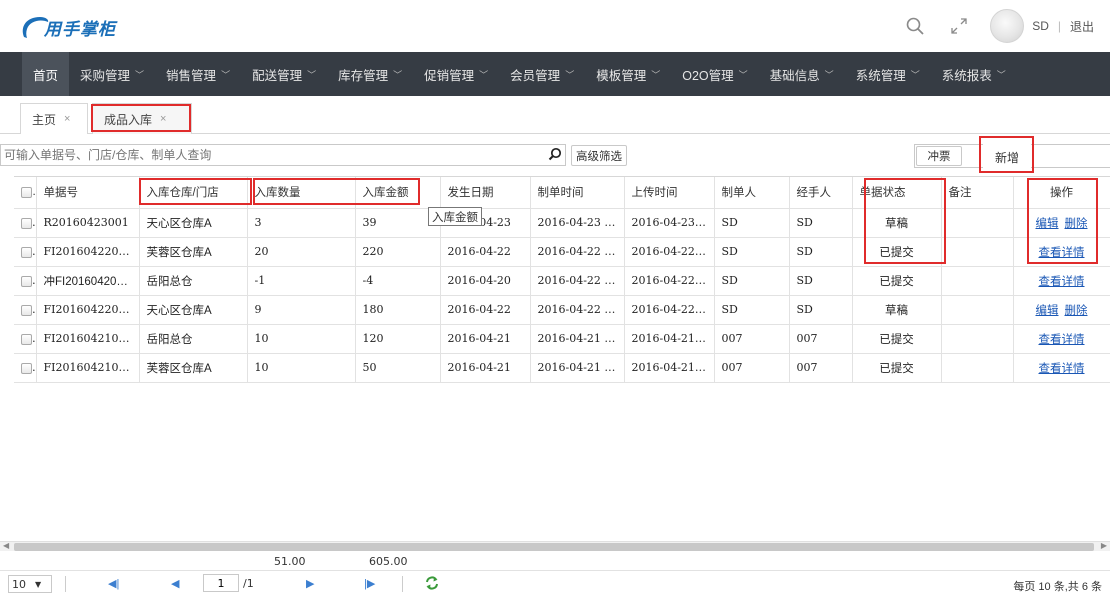  Describe the element at coordinates (432, 584) in the screenshot. I see `refresh-icon` at that location.